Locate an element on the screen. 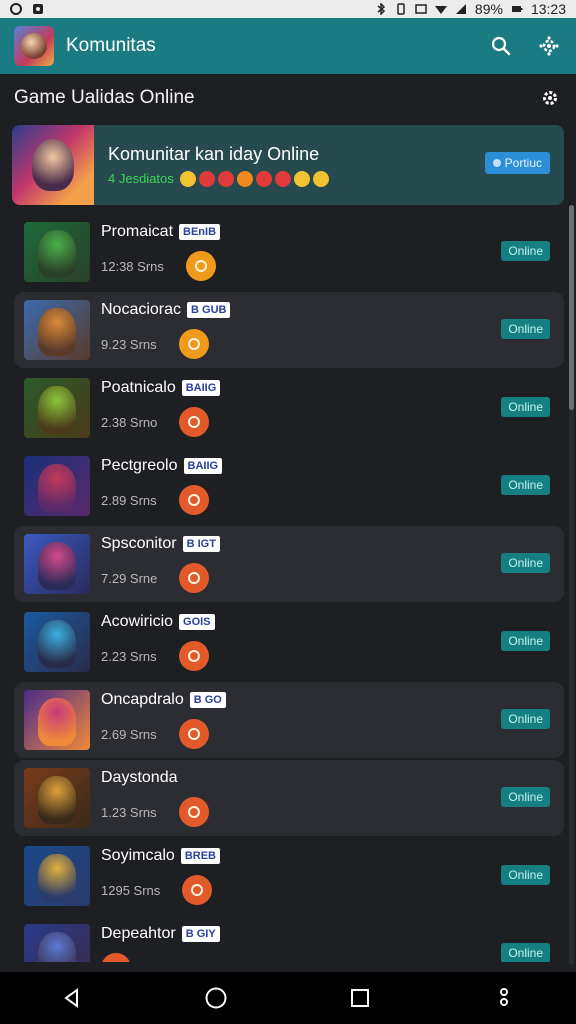 This screenshot has height=1024, width=576. item-body: Acowiricio GOIS 2.23 Srns is located at coordinates (158, 642).